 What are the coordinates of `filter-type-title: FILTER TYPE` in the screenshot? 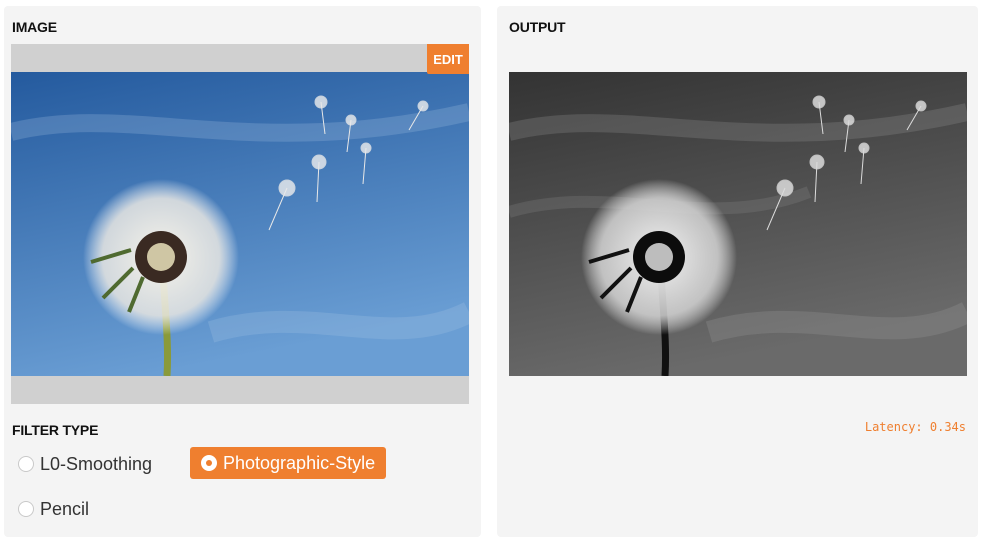 It's located at (55, 430).